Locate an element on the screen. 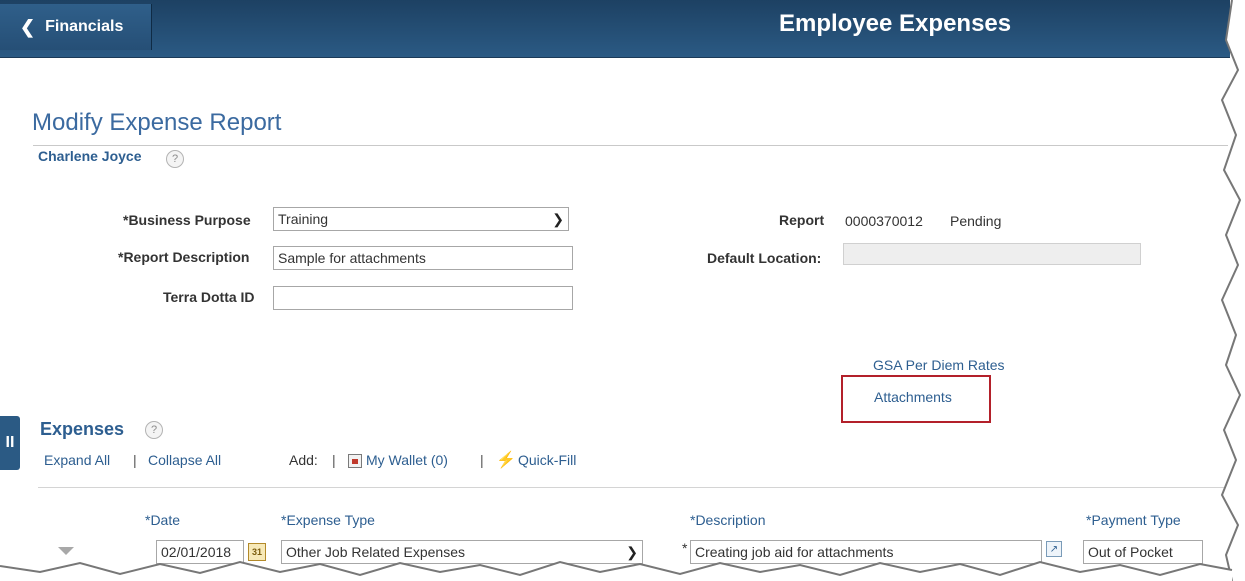 Image resolution: width=1245 pixels, height=581 pixels. my-wallet-link: My Wallet (0) is located at coordinates (407, 460).